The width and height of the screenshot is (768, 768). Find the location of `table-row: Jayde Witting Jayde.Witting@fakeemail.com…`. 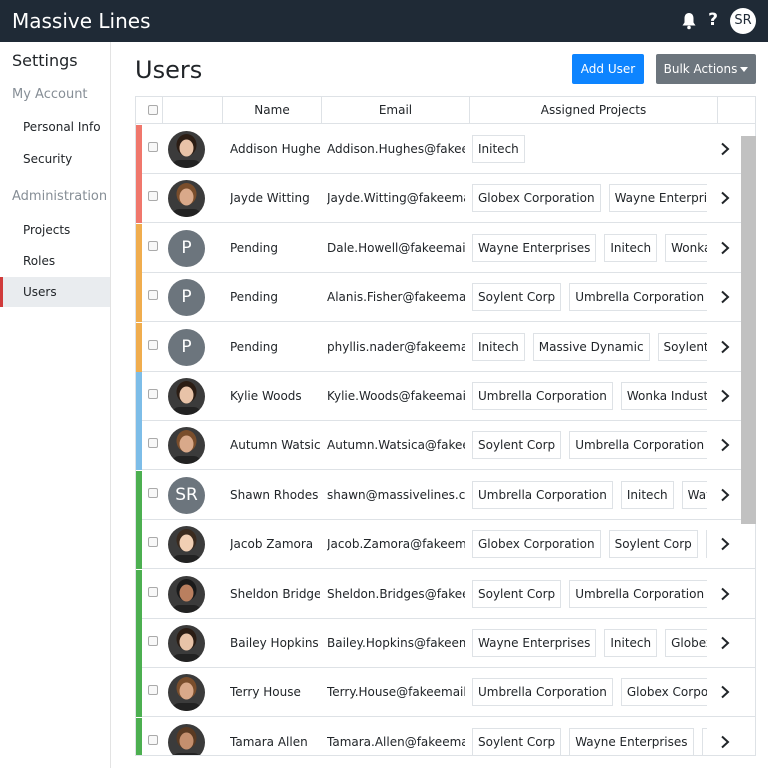

table-row: Jayde Witting Jayde.Witting@fakeemail.com… is located at coordinates (445, 198).